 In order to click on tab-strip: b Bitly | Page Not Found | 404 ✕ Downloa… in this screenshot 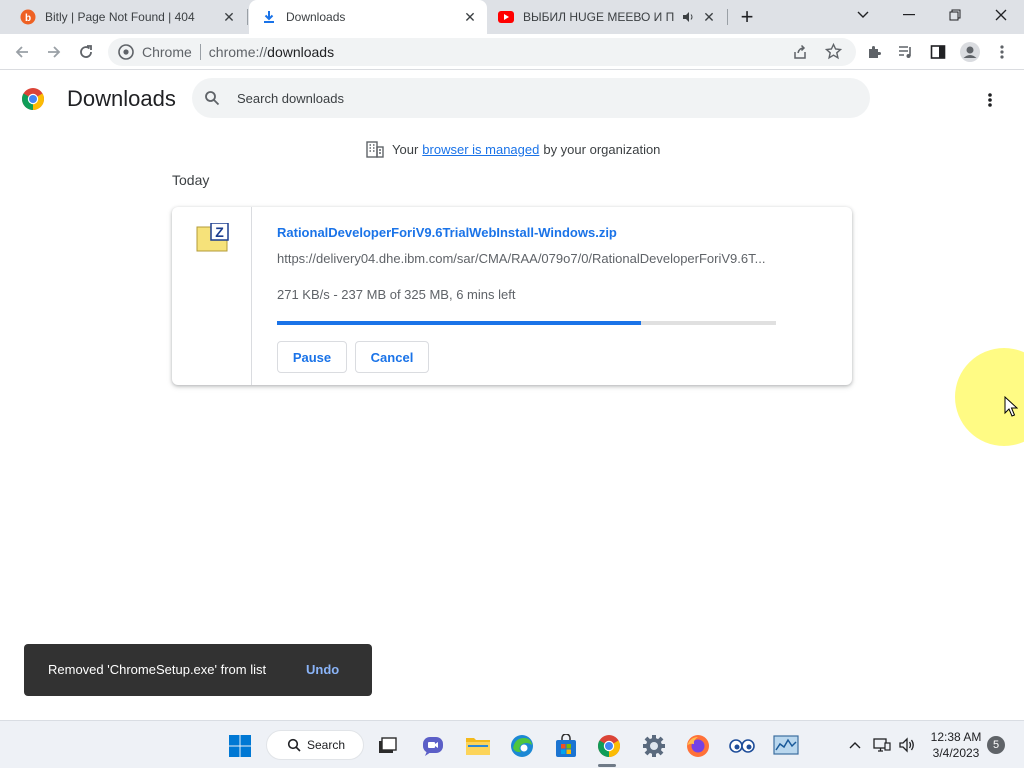, I will do `click(512, 17)`.